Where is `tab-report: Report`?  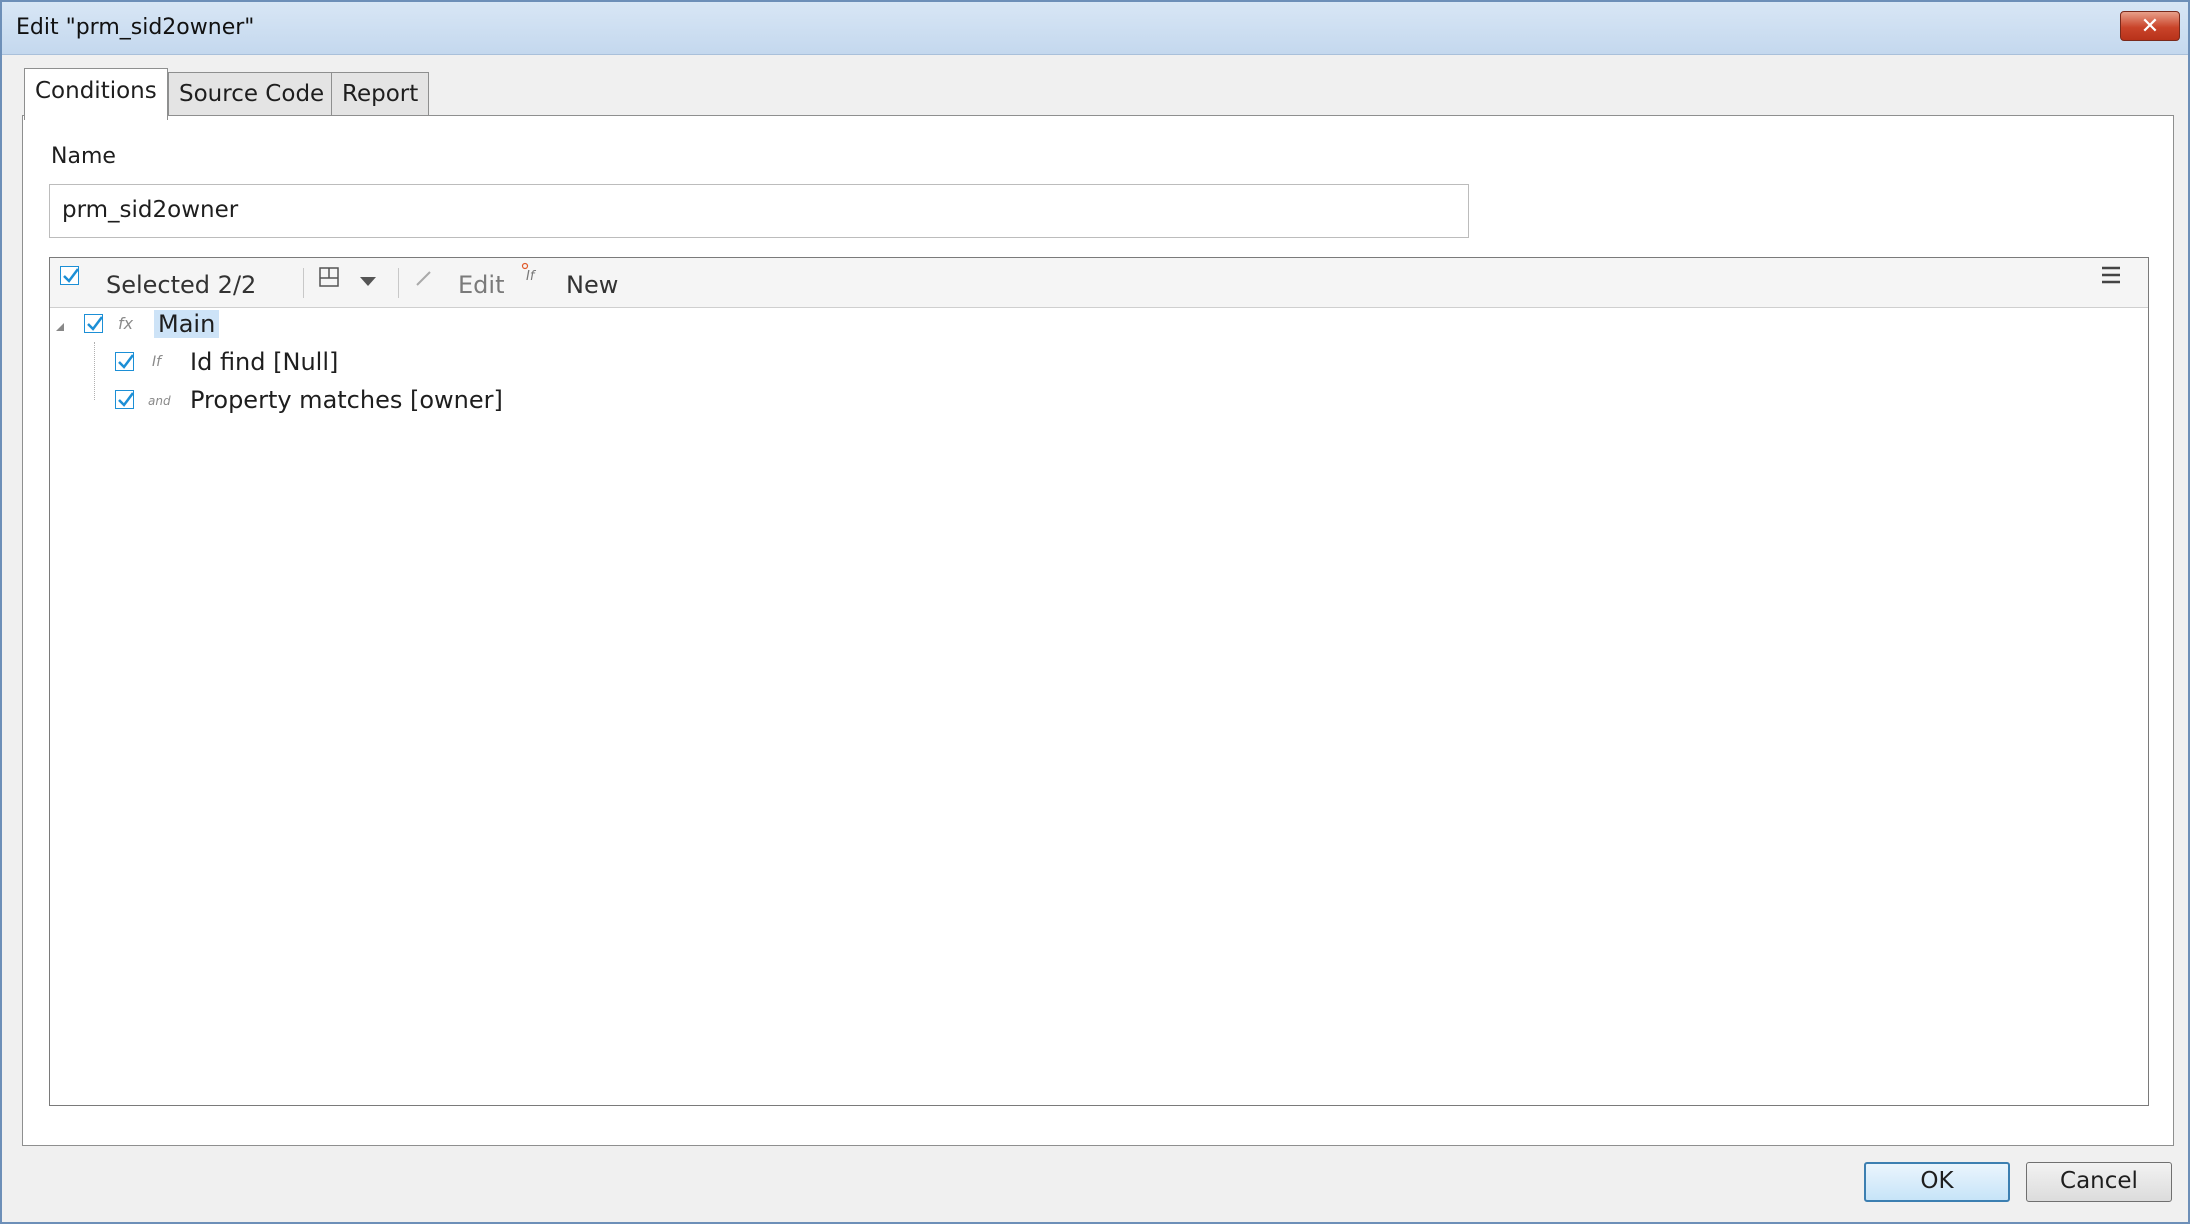 tab-report: Report is located at coordinates (380, 95).